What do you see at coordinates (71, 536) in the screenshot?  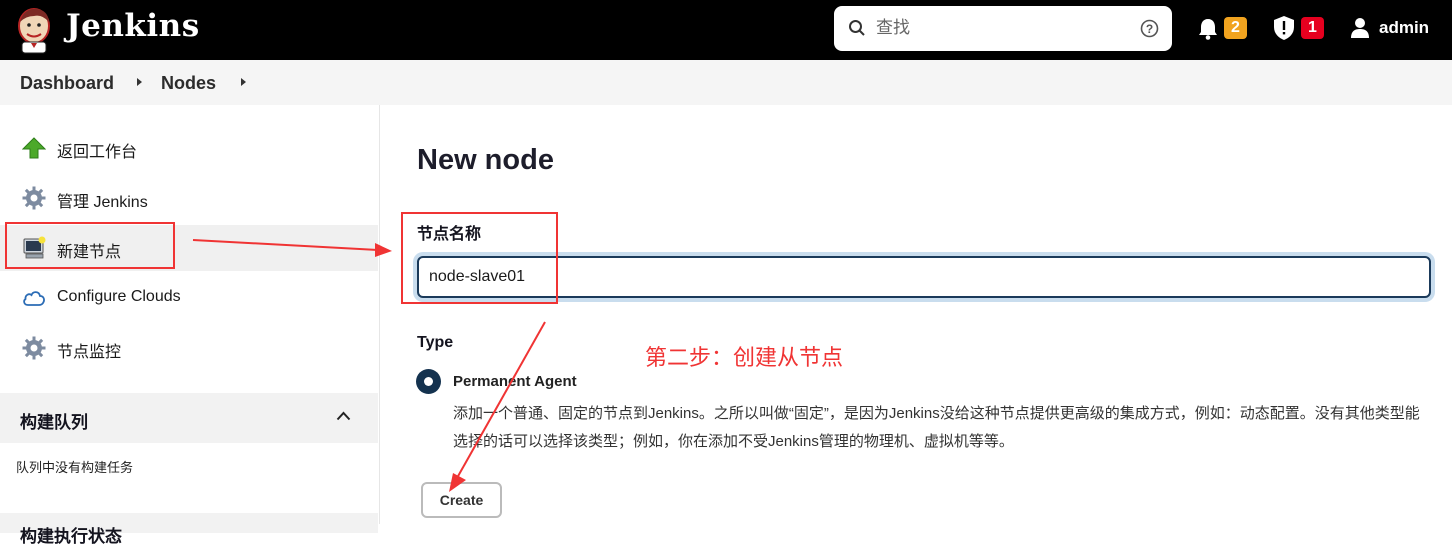 I see `executor-status-title: 构建执行状态` at bounding box center [71, 536].